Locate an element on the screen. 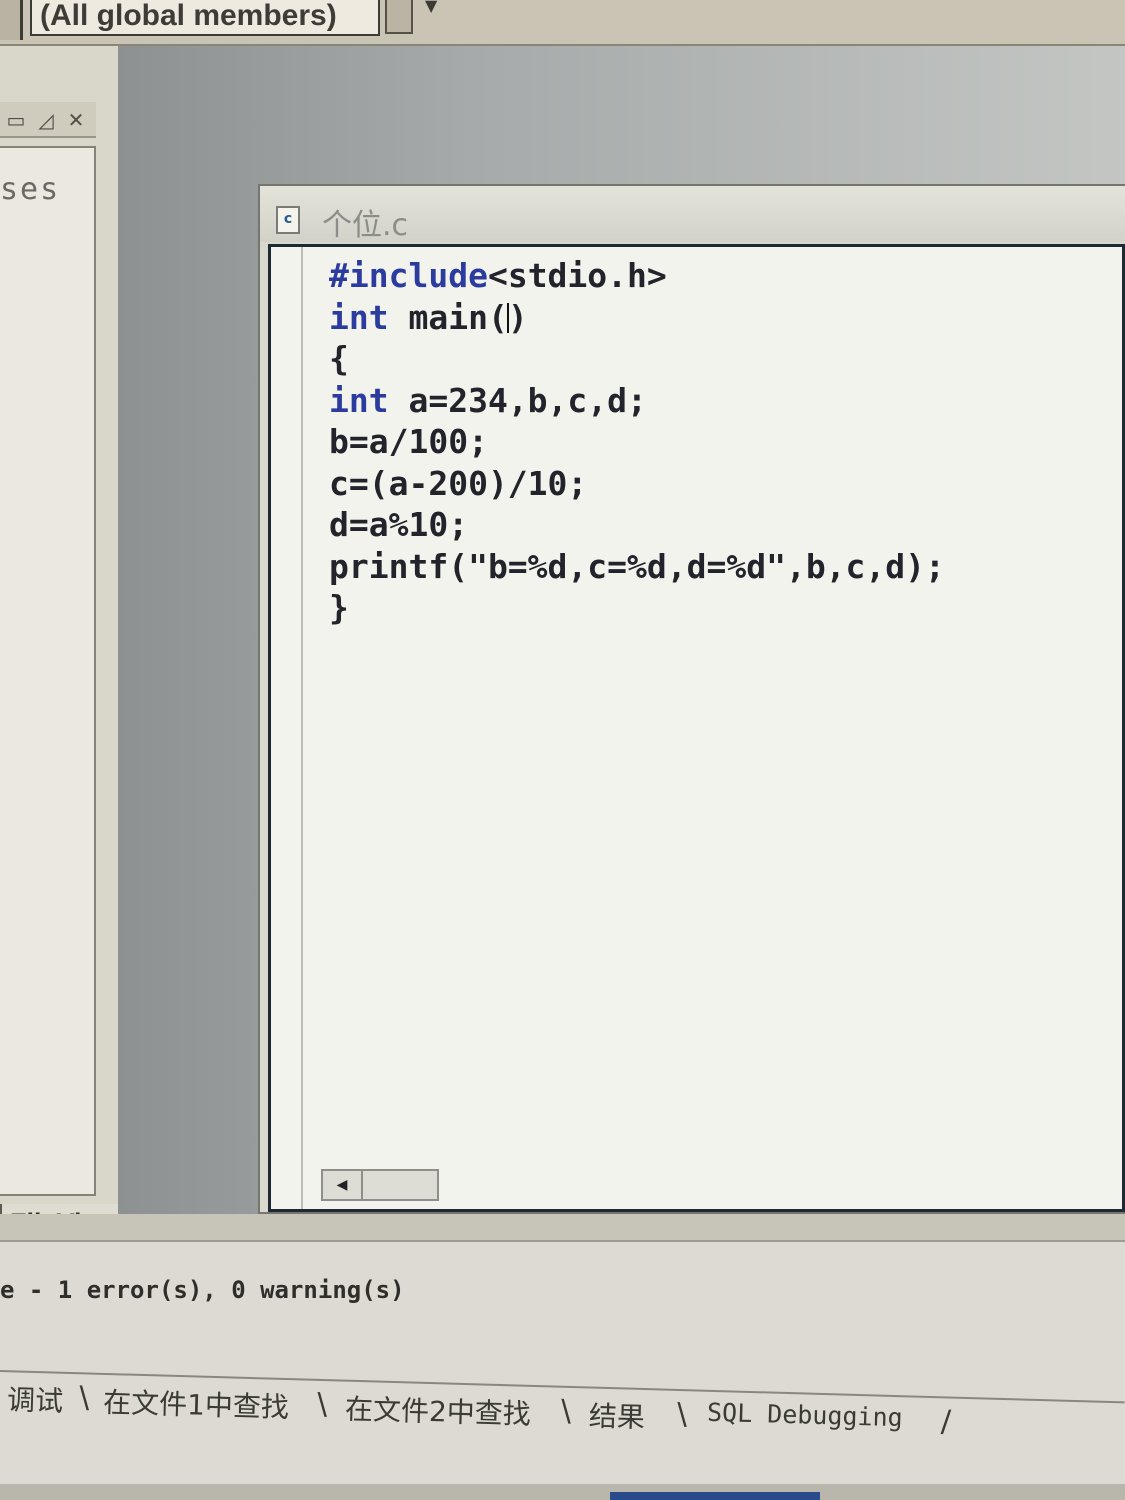 This screenshot has height=1500, width=1125. build-result-text: e - 1 error(s), 0 warning(s) is located at coordinates (202, 1290).